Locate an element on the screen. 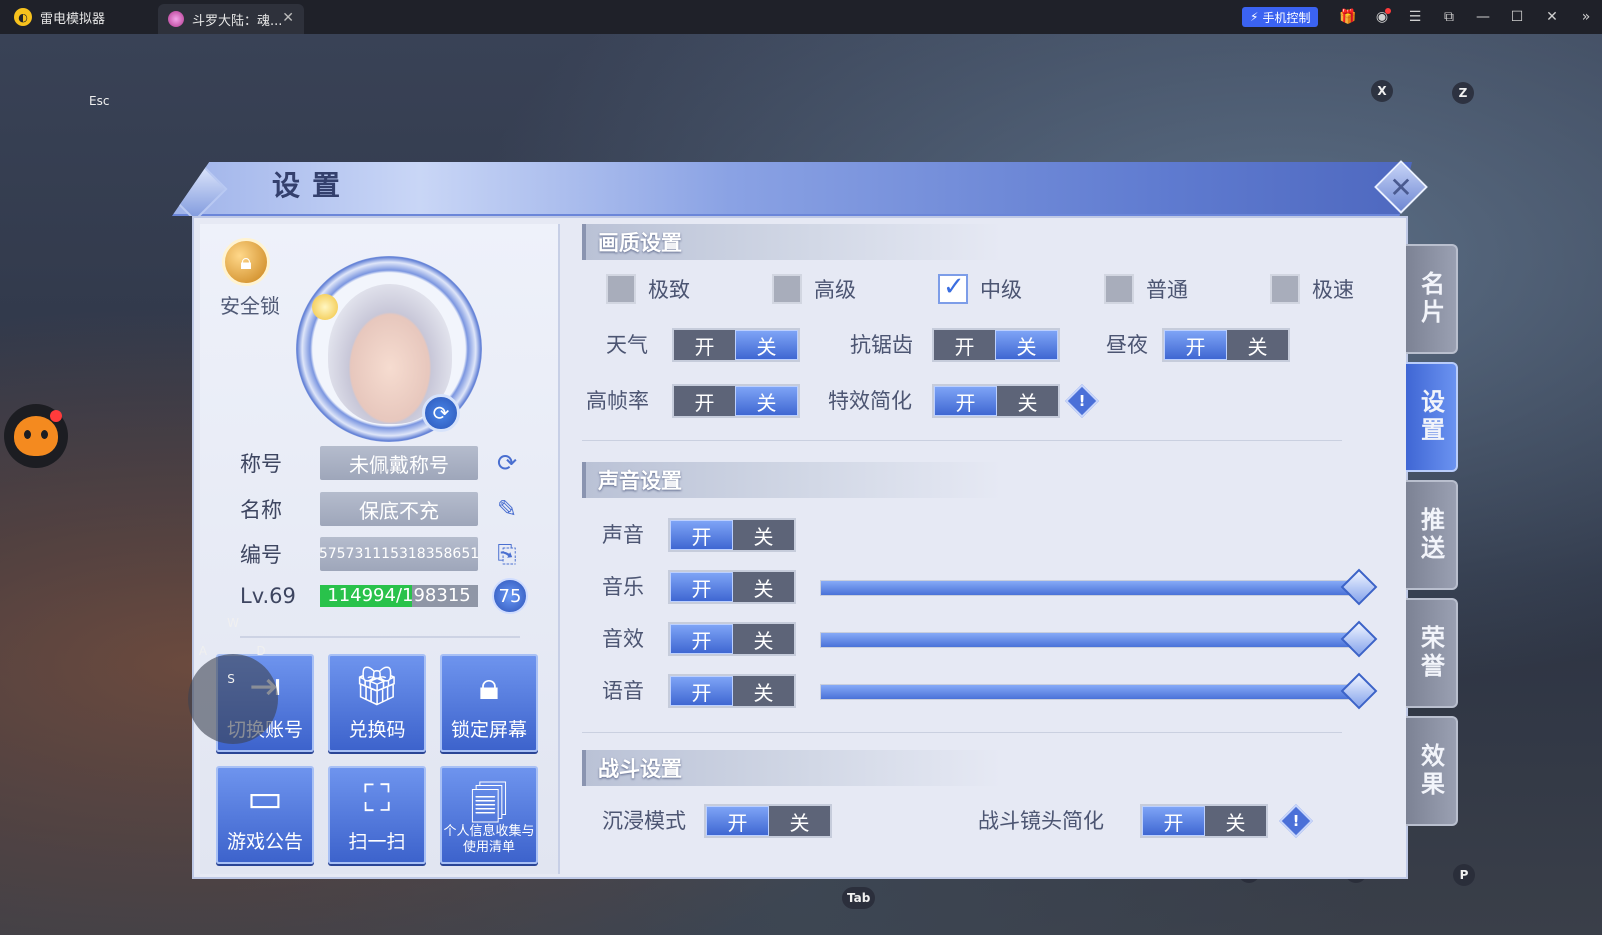 The width and height of the screenshot is (1602, 935). copy-id-icon: ⎘ is located at coordinates (507, 554).